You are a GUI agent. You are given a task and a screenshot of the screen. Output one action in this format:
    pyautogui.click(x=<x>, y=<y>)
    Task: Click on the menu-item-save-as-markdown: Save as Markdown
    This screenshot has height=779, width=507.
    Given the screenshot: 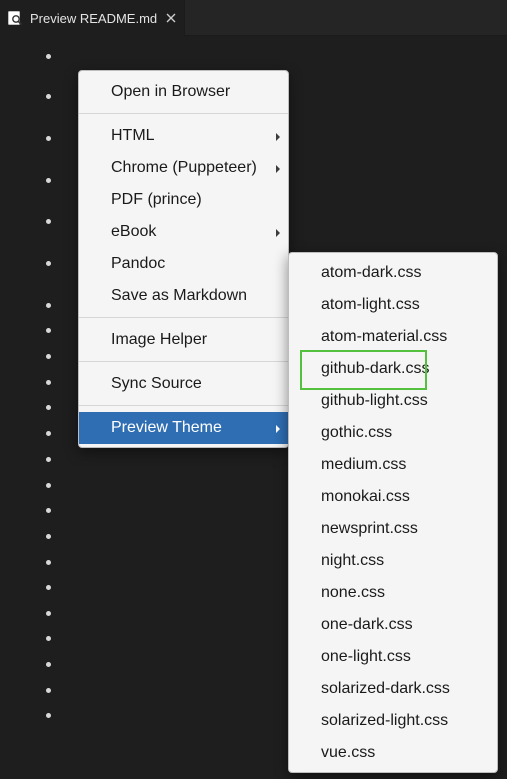 What is the action you would take?
    pyautogui.click(x=183, y=296)
    